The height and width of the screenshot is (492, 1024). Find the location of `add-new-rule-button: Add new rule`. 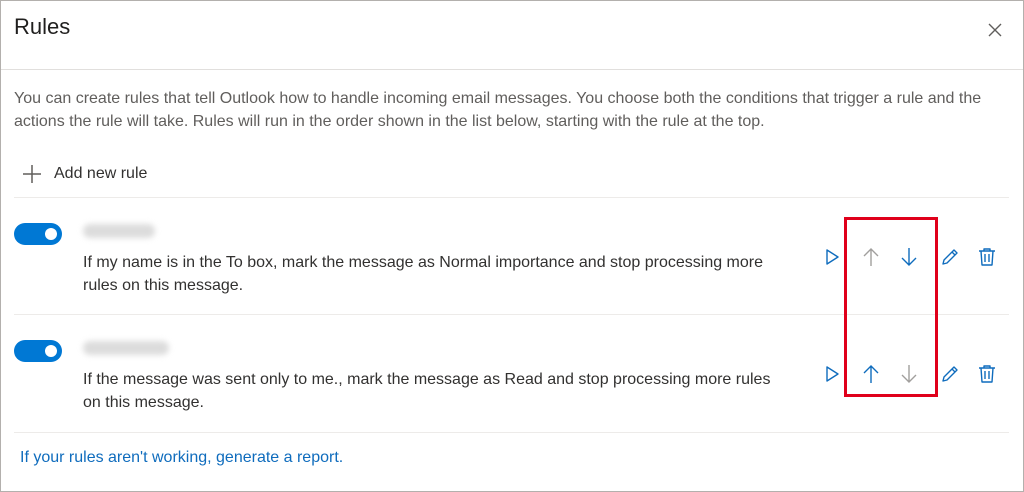

add-new-rule-button: Add new rule is located at coordinates (84, 174).